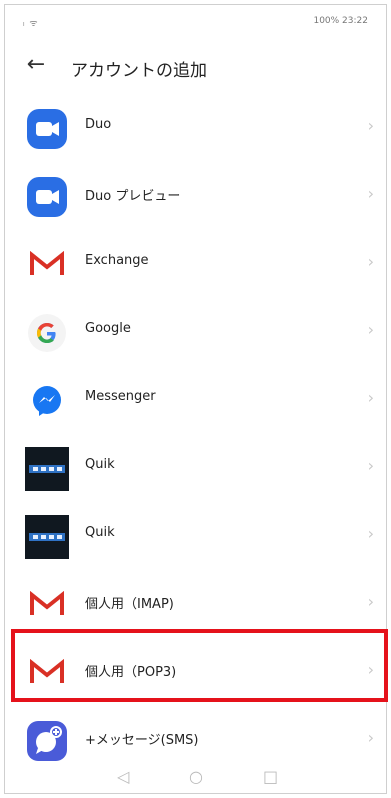  What do you see at coordinates (47, 401) in the screenshot?
I see `messenger-icon` at bounding box center [47, 401].